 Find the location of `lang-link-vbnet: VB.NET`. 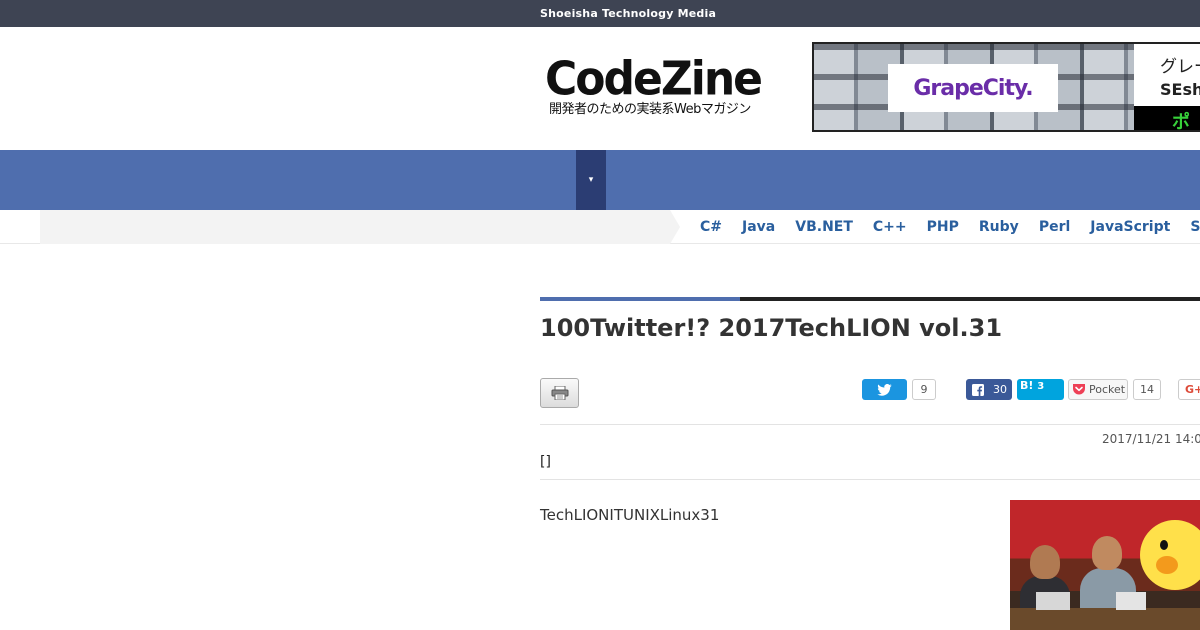

lang-link-vbnet: VB.NET is located at coordinates (824, 227).